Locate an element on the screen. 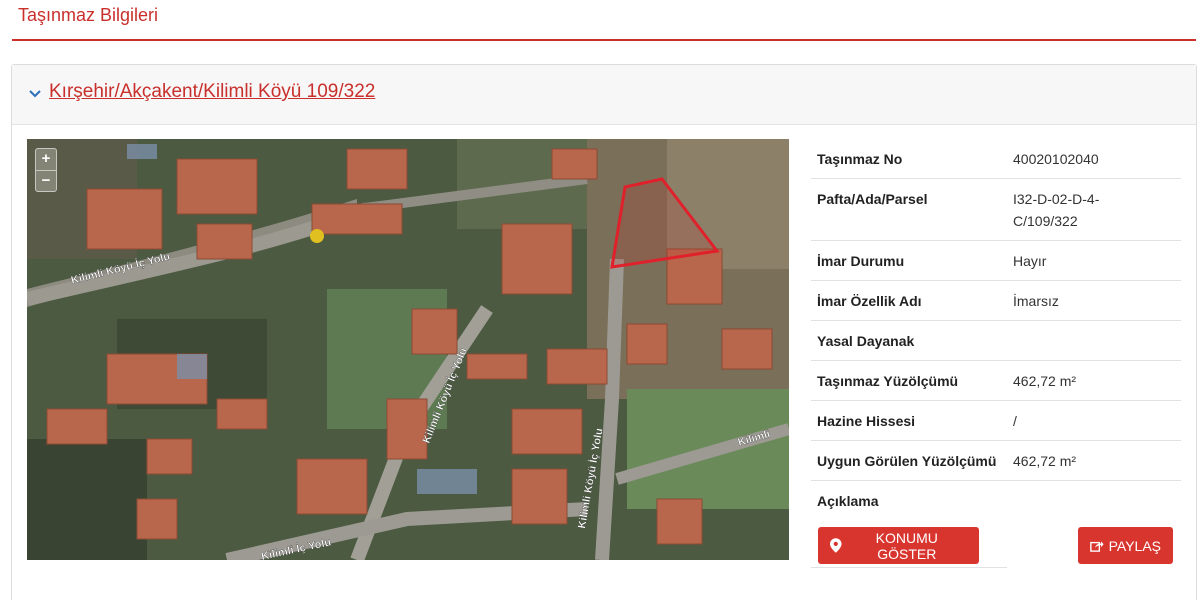 This screenshot has height=600, width=1200. show-location-label: KONUMU GÖSTER is located at coordinates (906, 545).